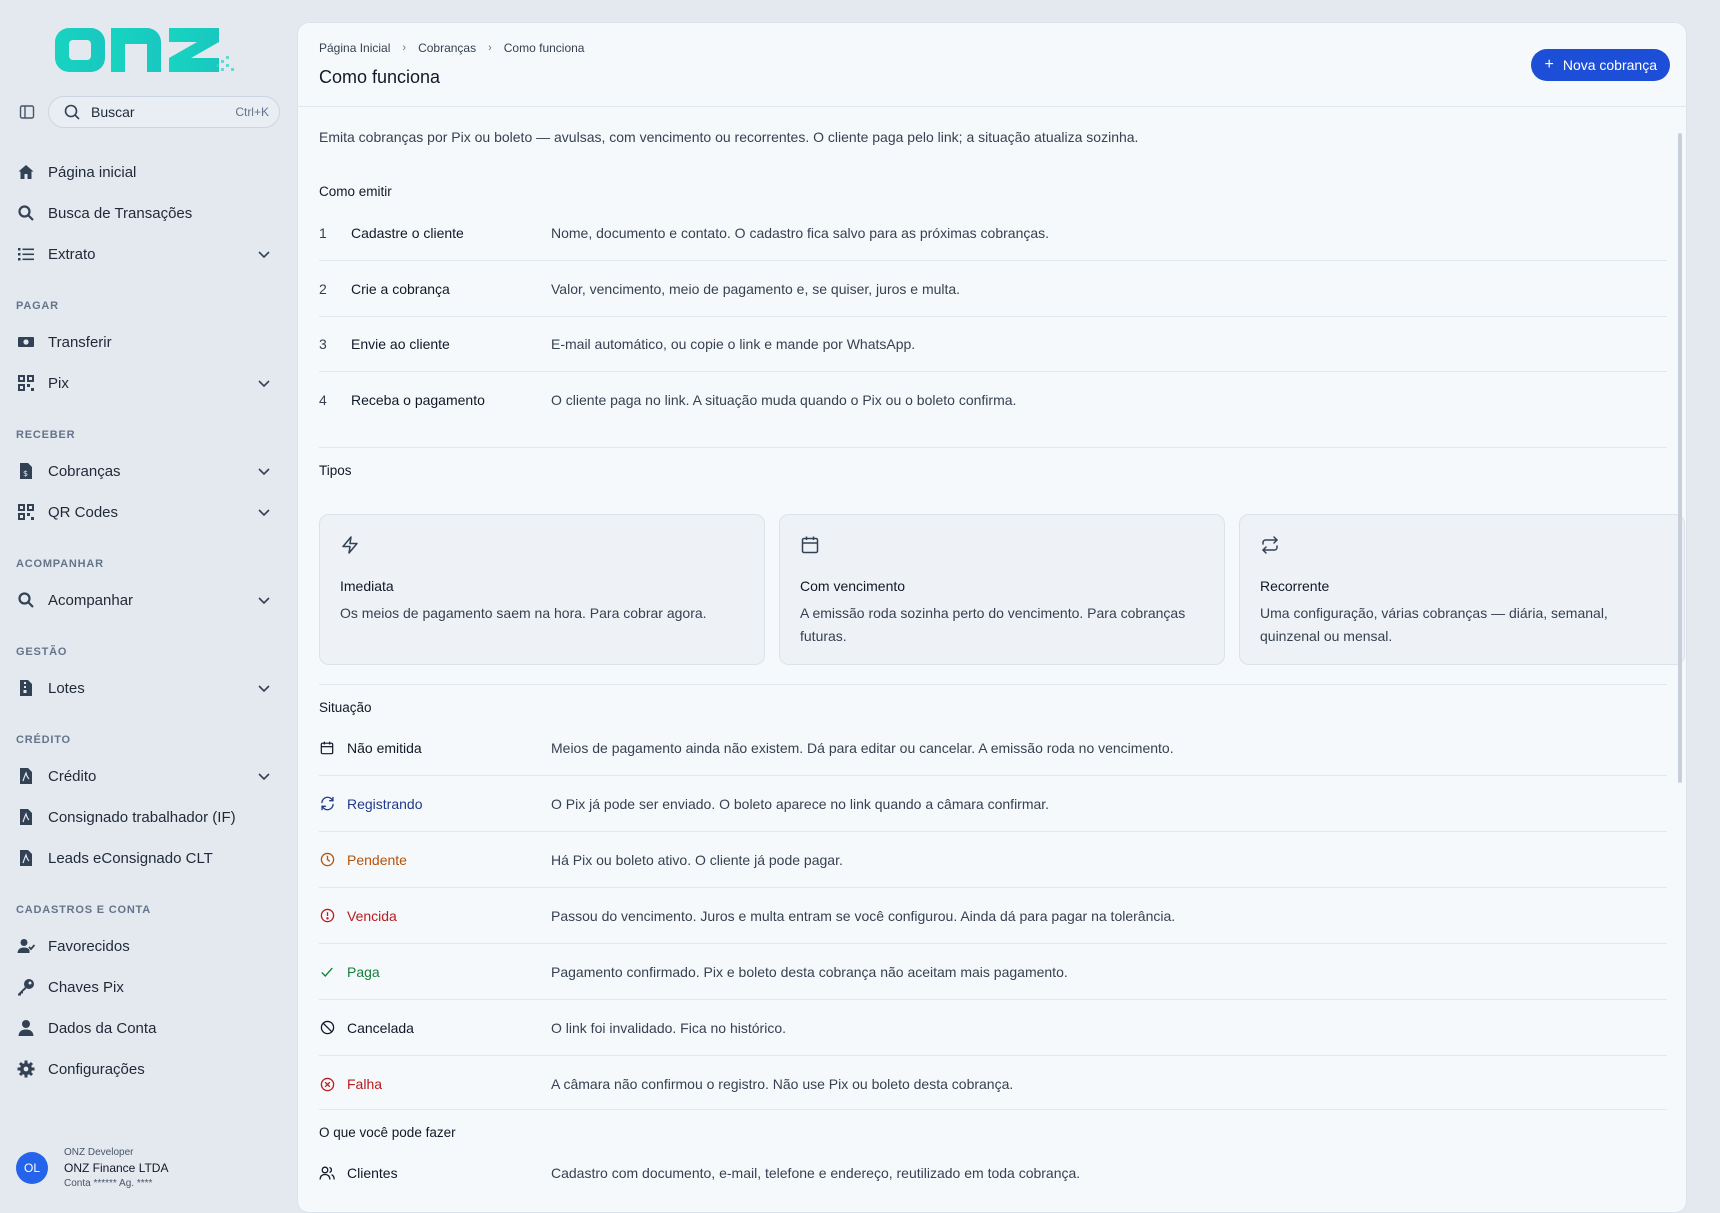 The width and height of the screenshot is (1720, 1213). What do you see at coordinates (327, 748) in the screenshot?
I see `calendar-icon` at bounding box center [327, 748].